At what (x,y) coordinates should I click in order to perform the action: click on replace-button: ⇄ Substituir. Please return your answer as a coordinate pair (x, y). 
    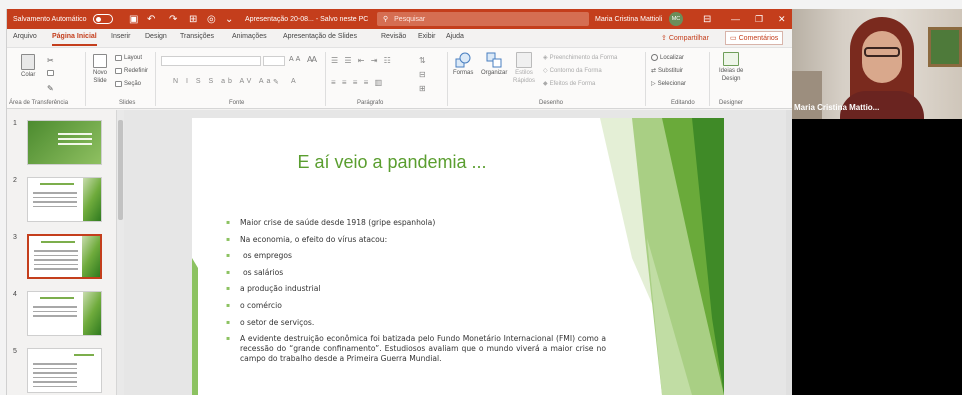
    Looking at the image, I should click on (667, 71).